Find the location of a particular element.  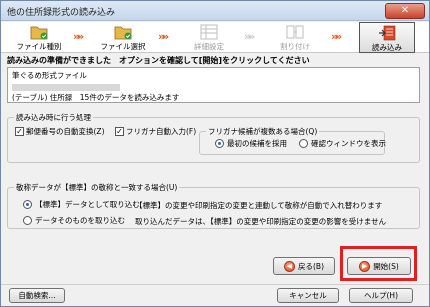

options-group-title: 読み込み時に行う処理 is located at coordinates (53, 117).